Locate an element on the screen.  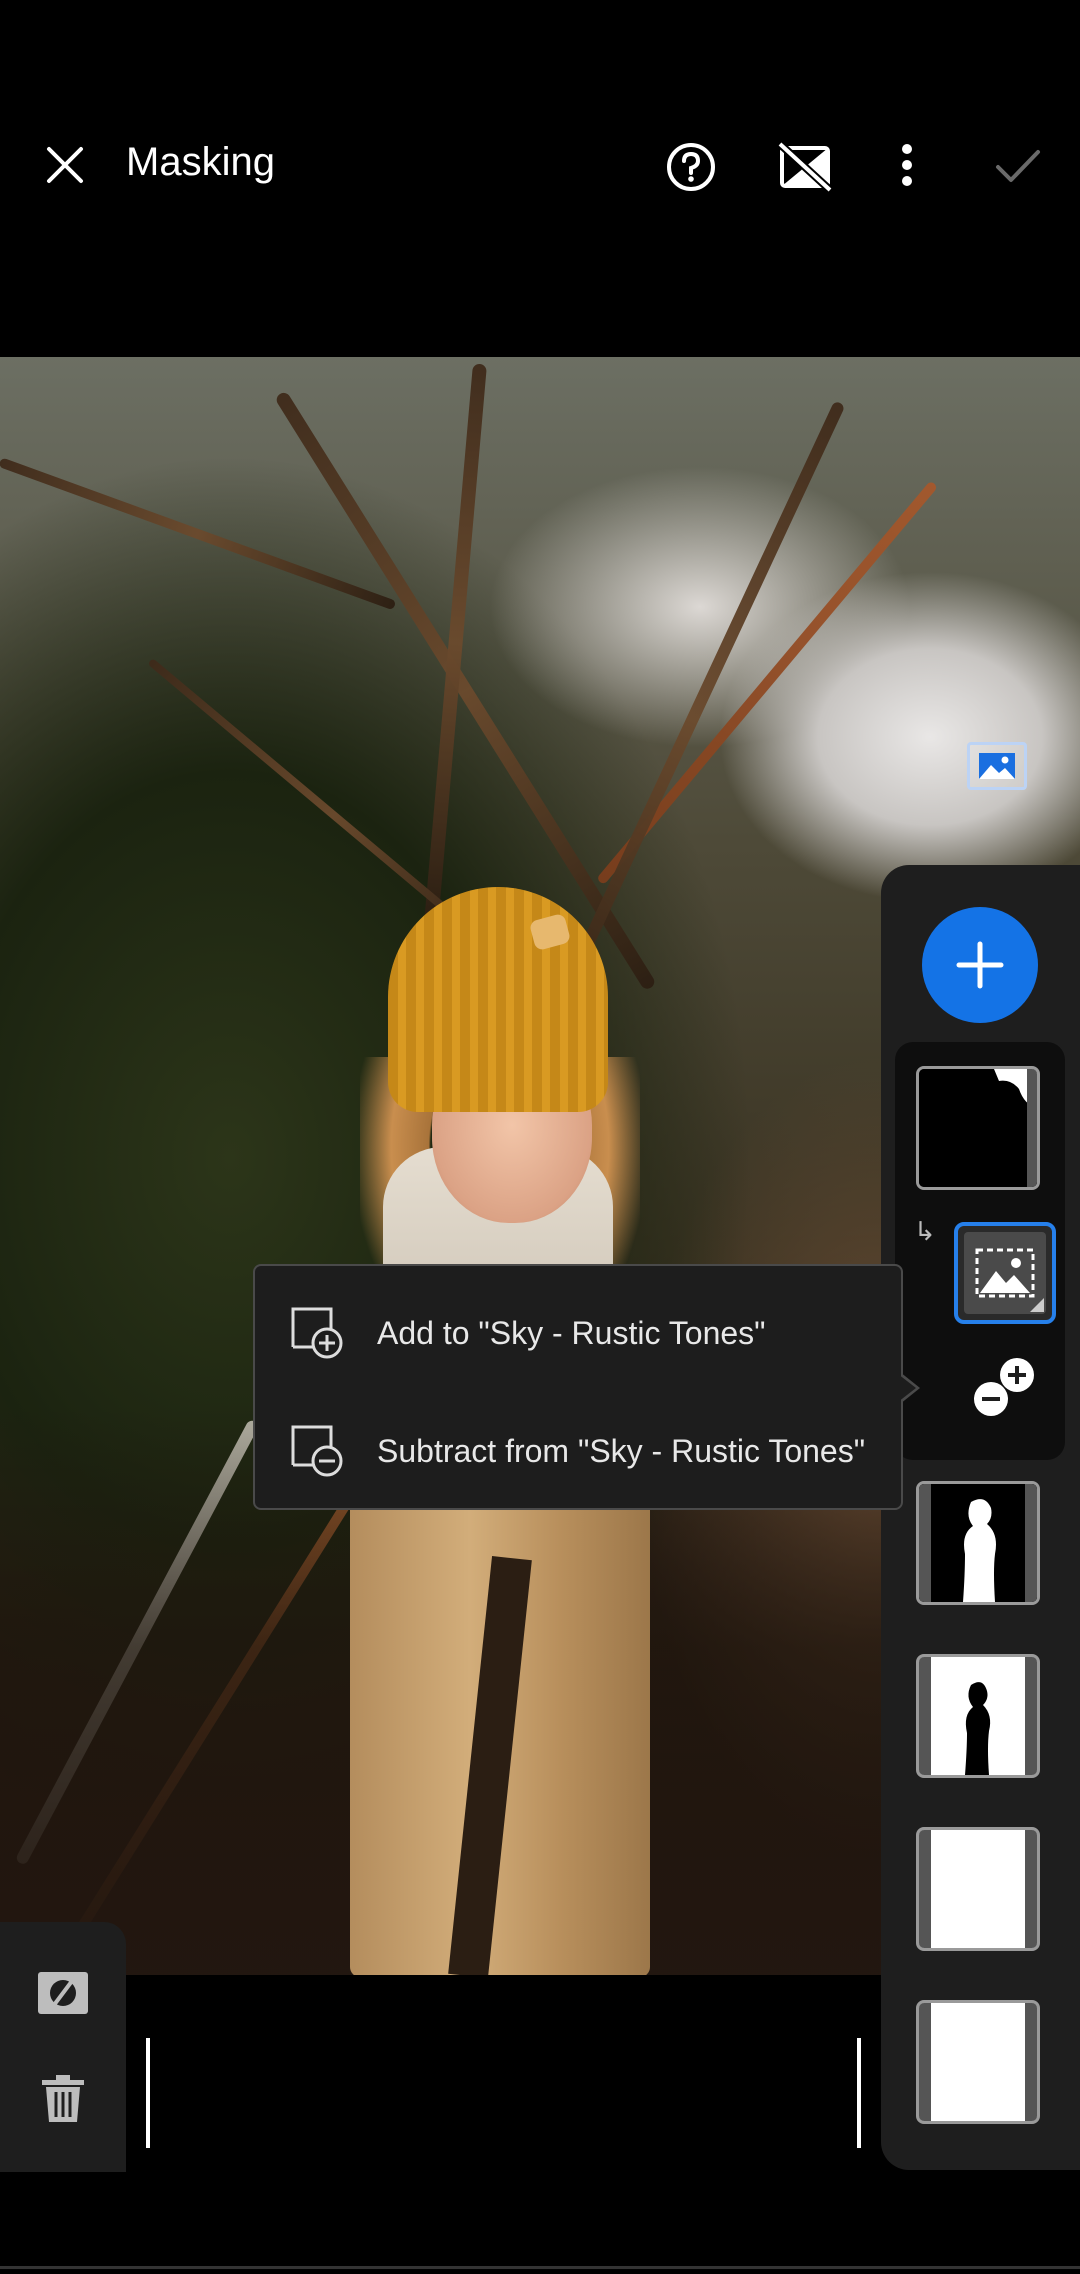
more-vertical-icon is located at coordinates (907, 165).